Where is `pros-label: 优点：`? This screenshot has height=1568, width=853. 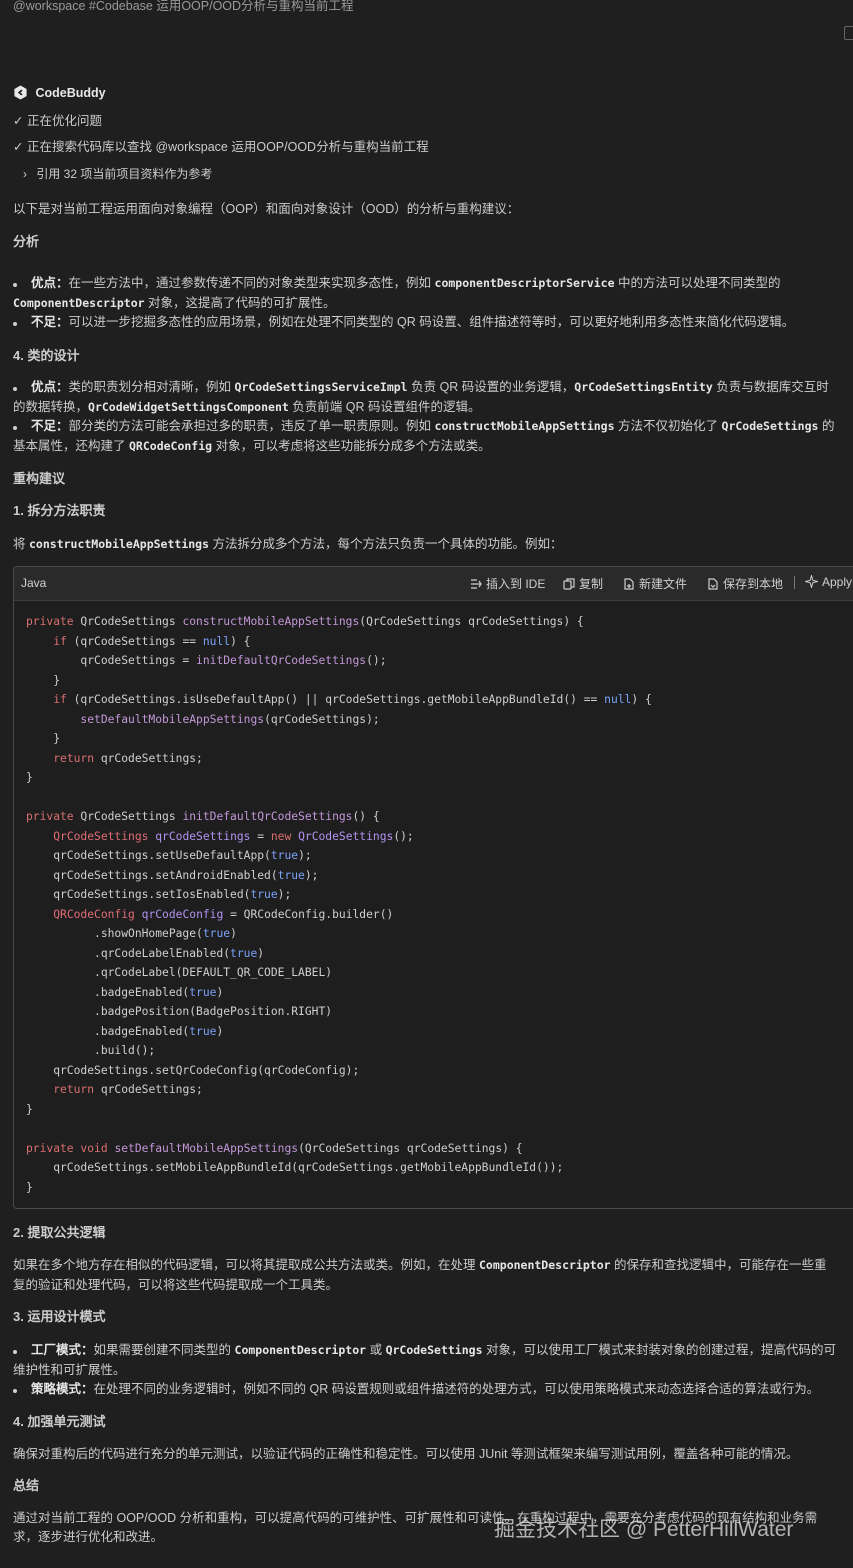 pros-label: 优点： is located at coordinates (50, 283).